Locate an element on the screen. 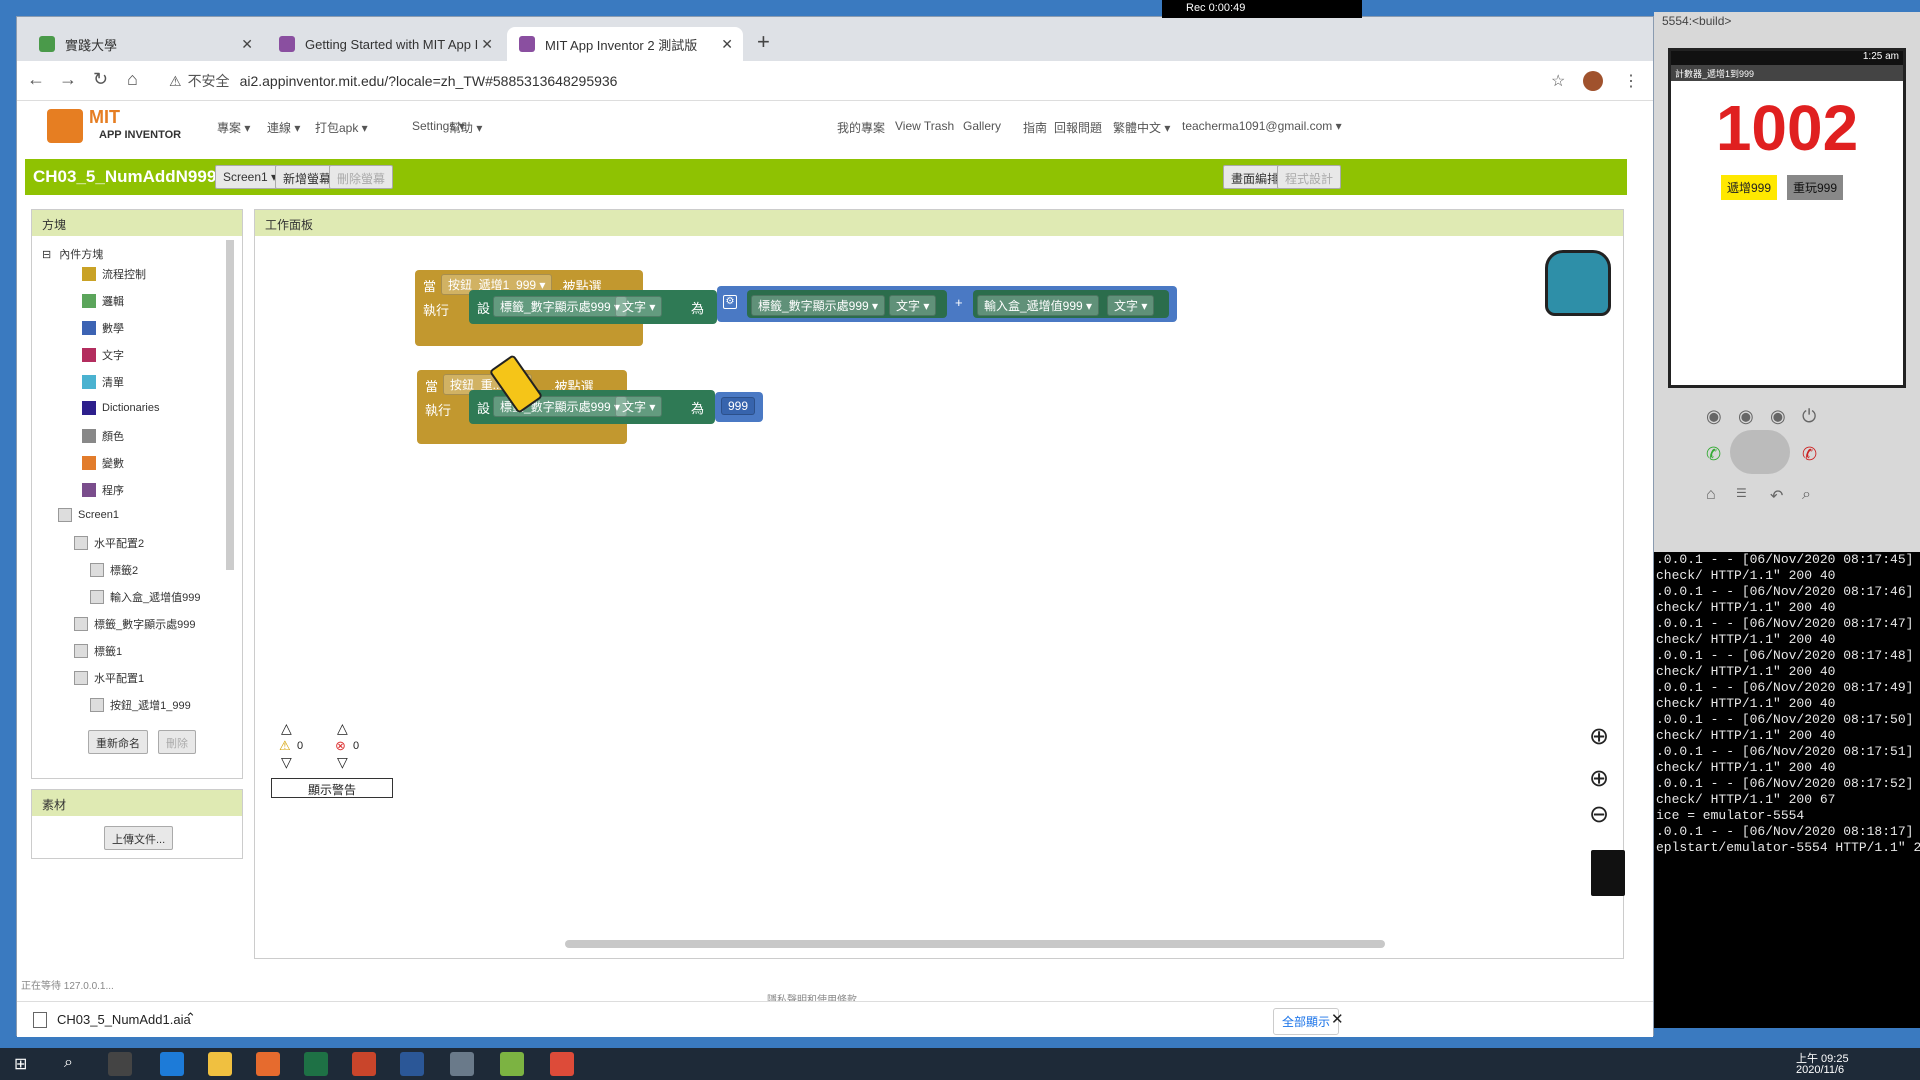  category-item: 邏輯 is located at coordinates (103, 301).